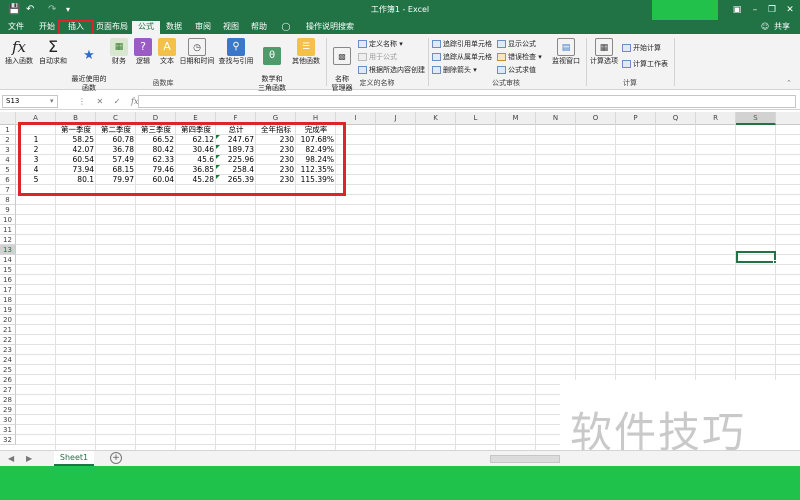 The image size is (800, 500). I want to click on tab-file: 文件, so click(16, 27).